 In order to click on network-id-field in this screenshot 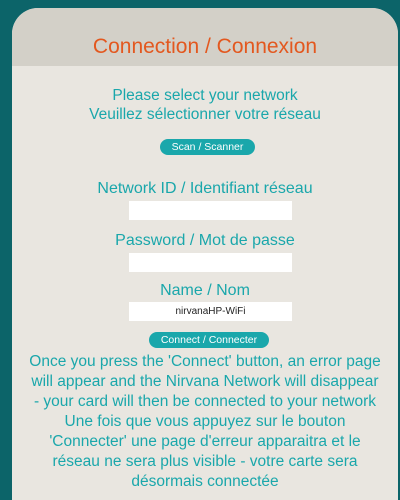, I will do `click(210, 210)`.